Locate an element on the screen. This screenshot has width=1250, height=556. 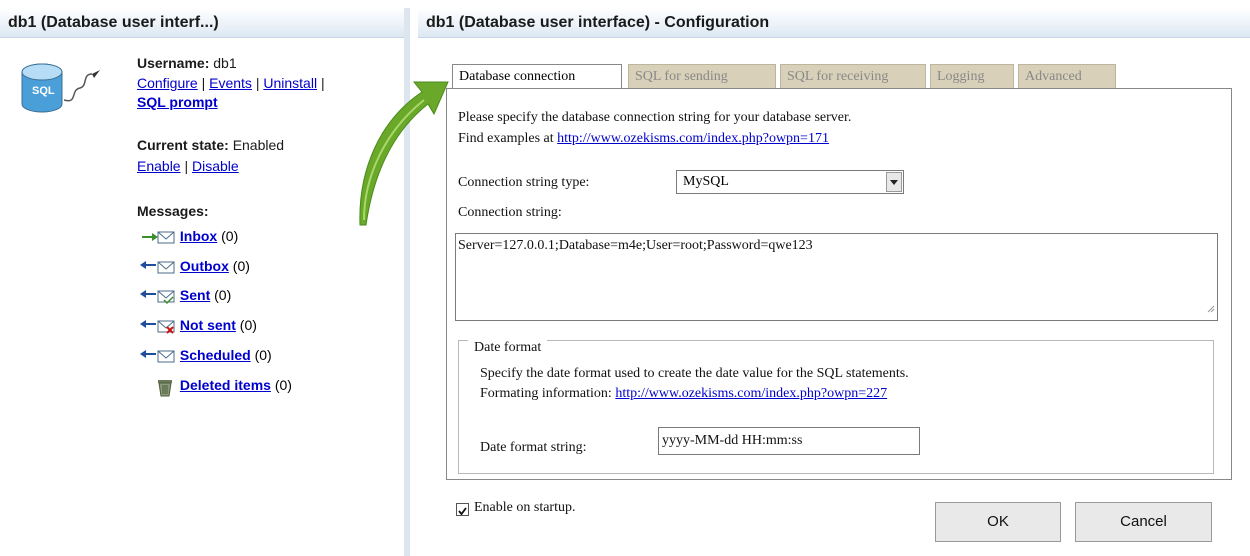
folder-row-not-sent: Not sent (0) is located at coordinates (198, 325).